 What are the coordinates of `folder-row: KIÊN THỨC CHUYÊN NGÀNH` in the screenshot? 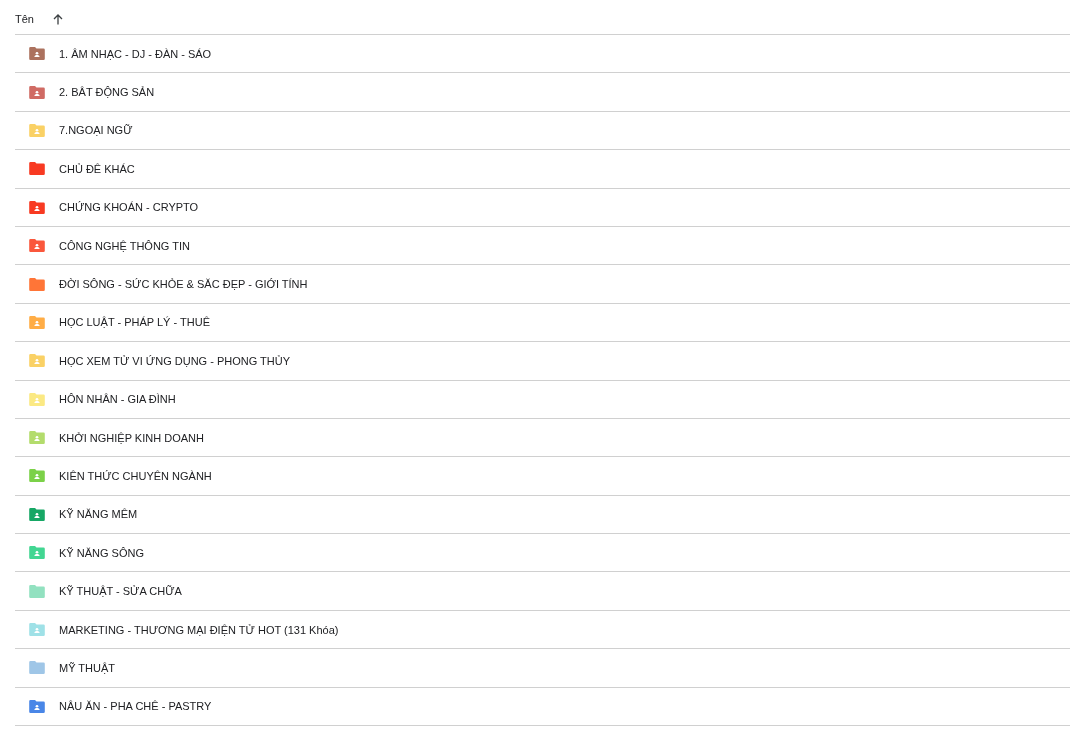 It's located at (542, 476).